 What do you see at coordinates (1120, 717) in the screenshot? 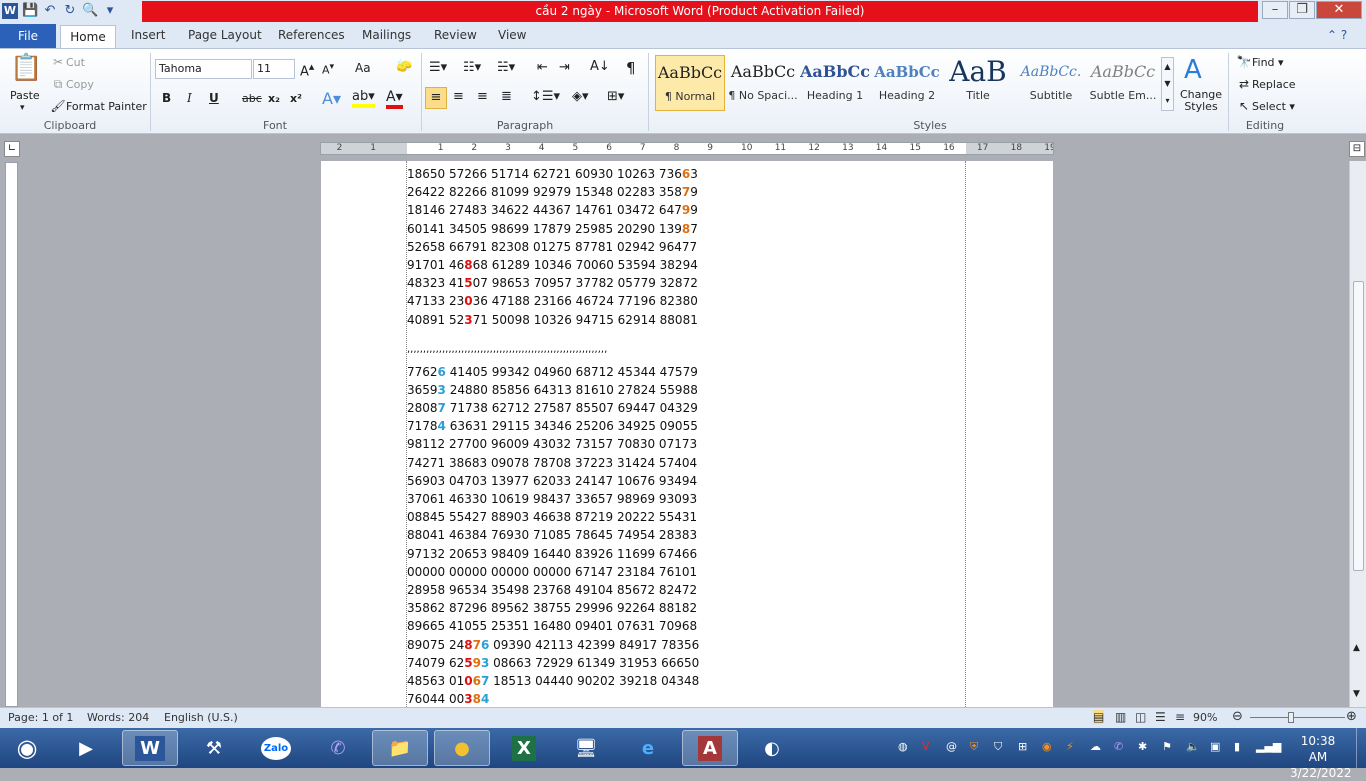
I see `full-screen-icon: ▥` at bounding box center [1120, 717].